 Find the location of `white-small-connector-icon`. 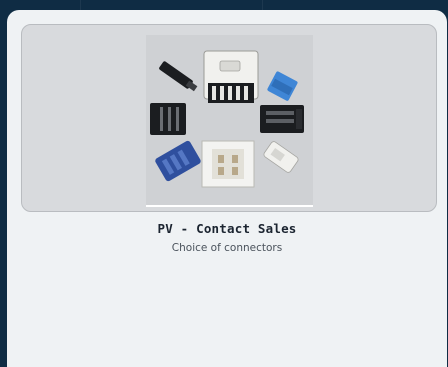

white-small-connector-icon is located at coordinates (281, 157).